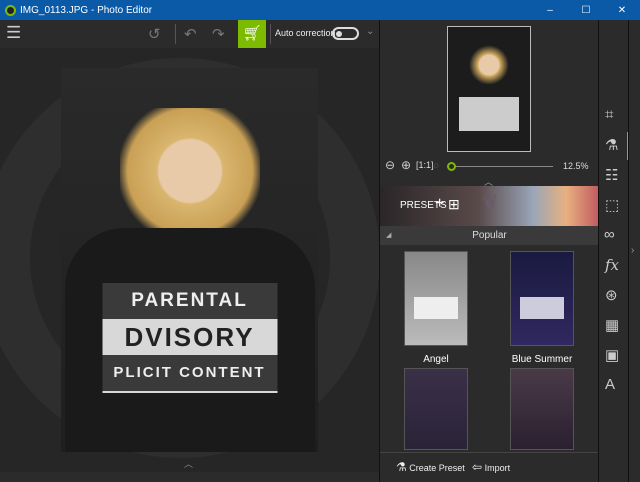  What do you see at coordinates (610, 384) in the screenshot?
I see `text-icon: A` at bounding box center [610, 384].